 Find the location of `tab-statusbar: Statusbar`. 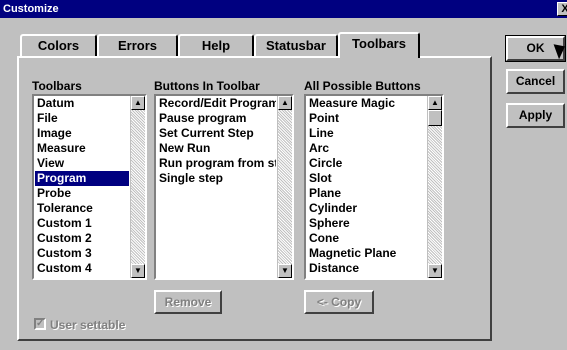

tab-statusbar: Statusbar is located at coordinates (296, 45).